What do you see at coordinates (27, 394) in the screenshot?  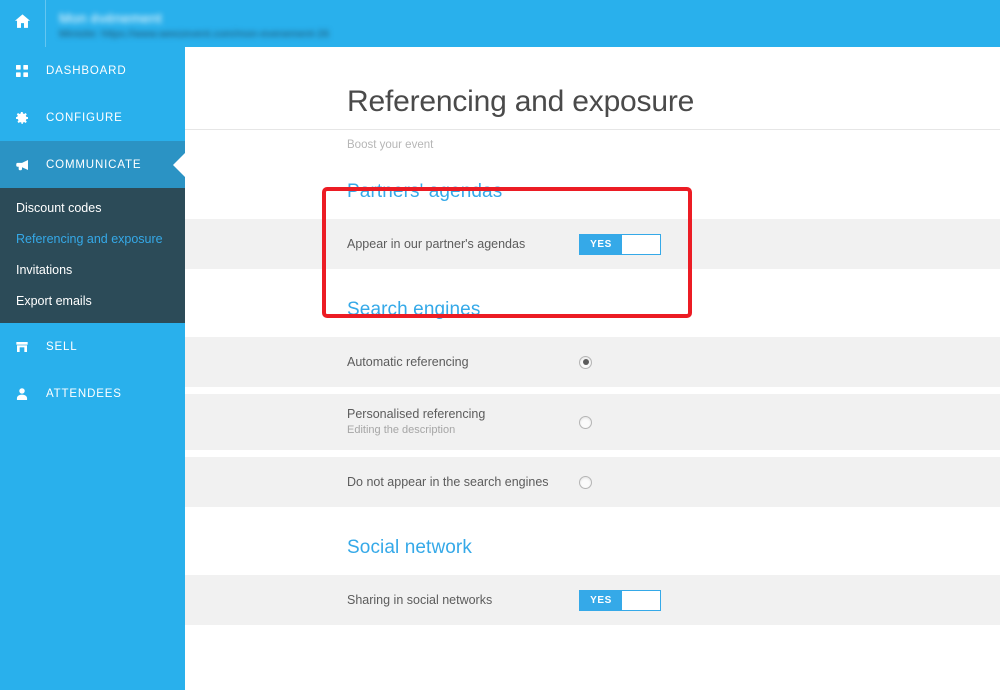 I see `user-icon` at bounding box center [27, 394].